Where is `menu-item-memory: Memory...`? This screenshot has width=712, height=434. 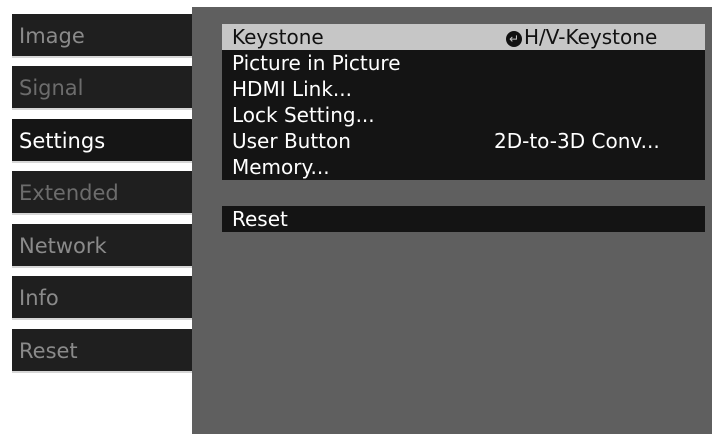 menu-item-memory: Memory... is located at coordinates (463, 167).